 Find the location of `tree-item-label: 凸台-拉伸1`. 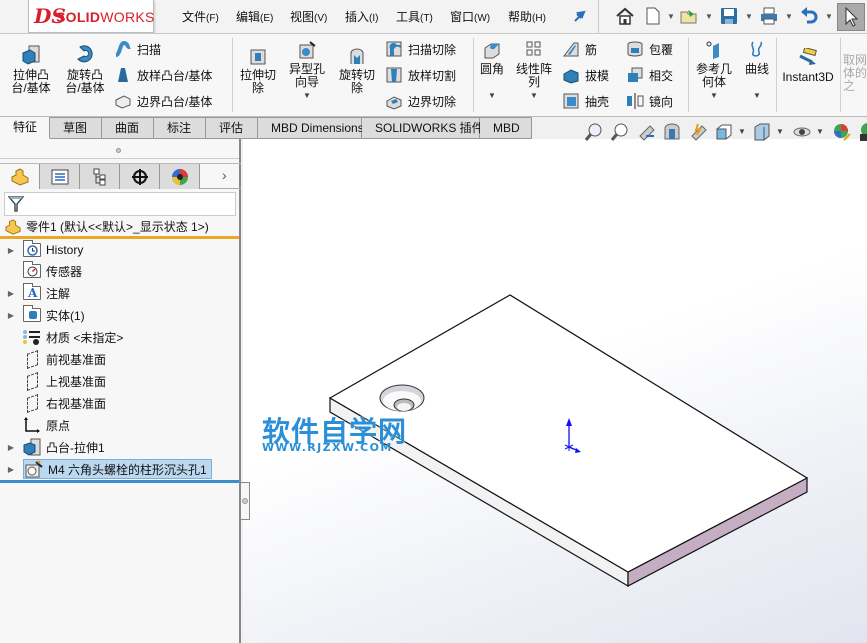

tree-item-label: 凸台-拉伸1 is located at coordinates (75, 447).